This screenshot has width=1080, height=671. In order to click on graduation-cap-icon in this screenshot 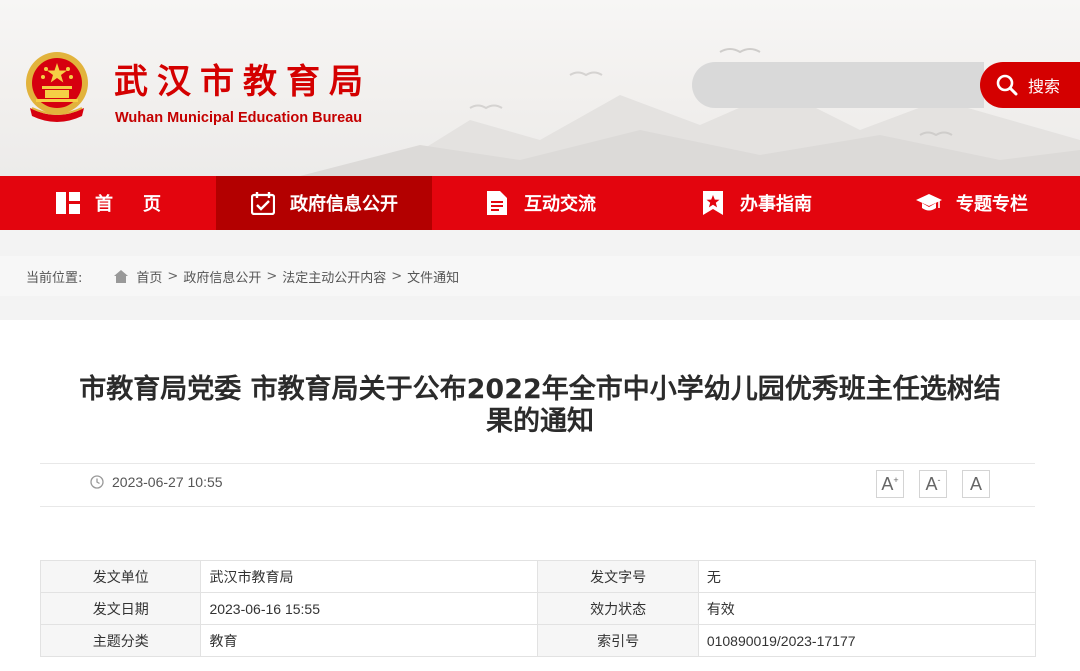, I will do `click(929, 203)`.